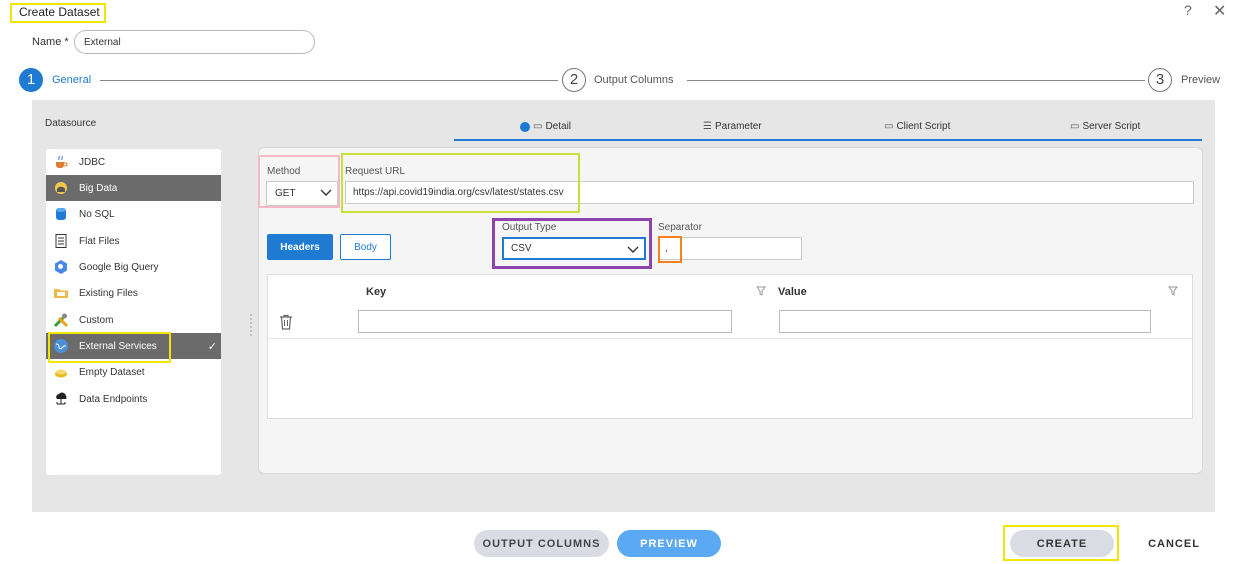 This screenshot has width=1234, height=564. What do you see at coordinates (59, 12) in the screenshot?
I see `dialog-title: Create Dataset` at bounding box center [59, 12].